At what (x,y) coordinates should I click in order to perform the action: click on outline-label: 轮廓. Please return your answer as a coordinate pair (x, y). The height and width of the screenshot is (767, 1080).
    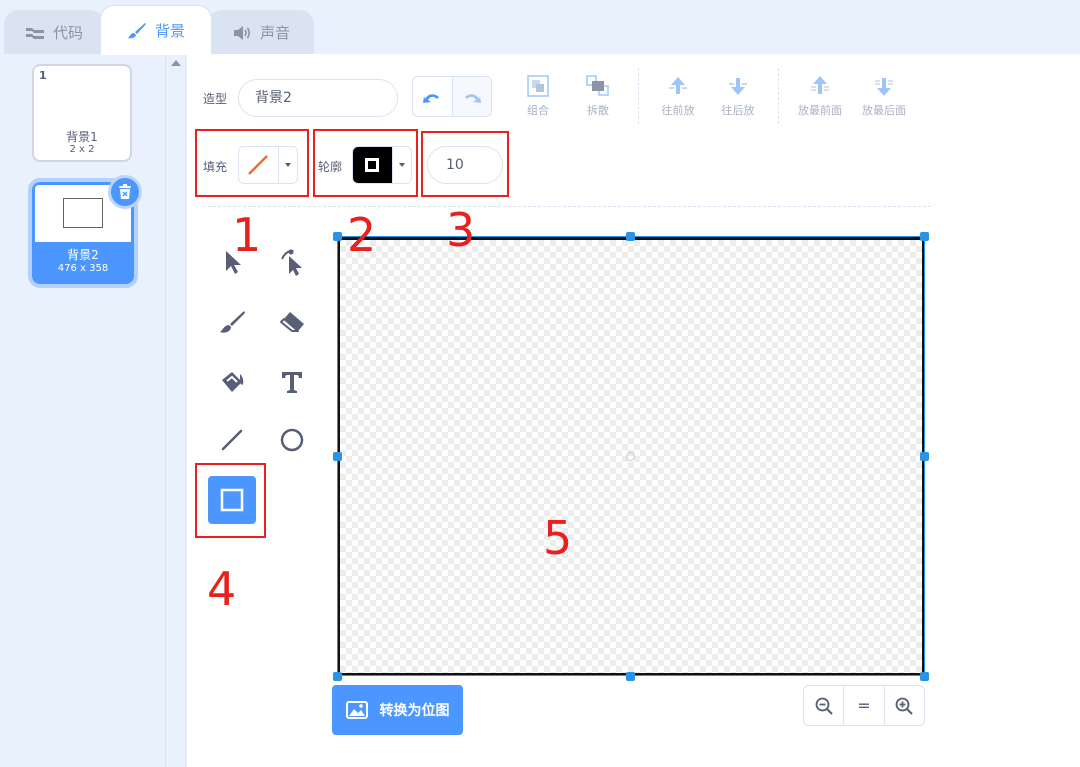
    Looking at the image, I should click on (330, 167).